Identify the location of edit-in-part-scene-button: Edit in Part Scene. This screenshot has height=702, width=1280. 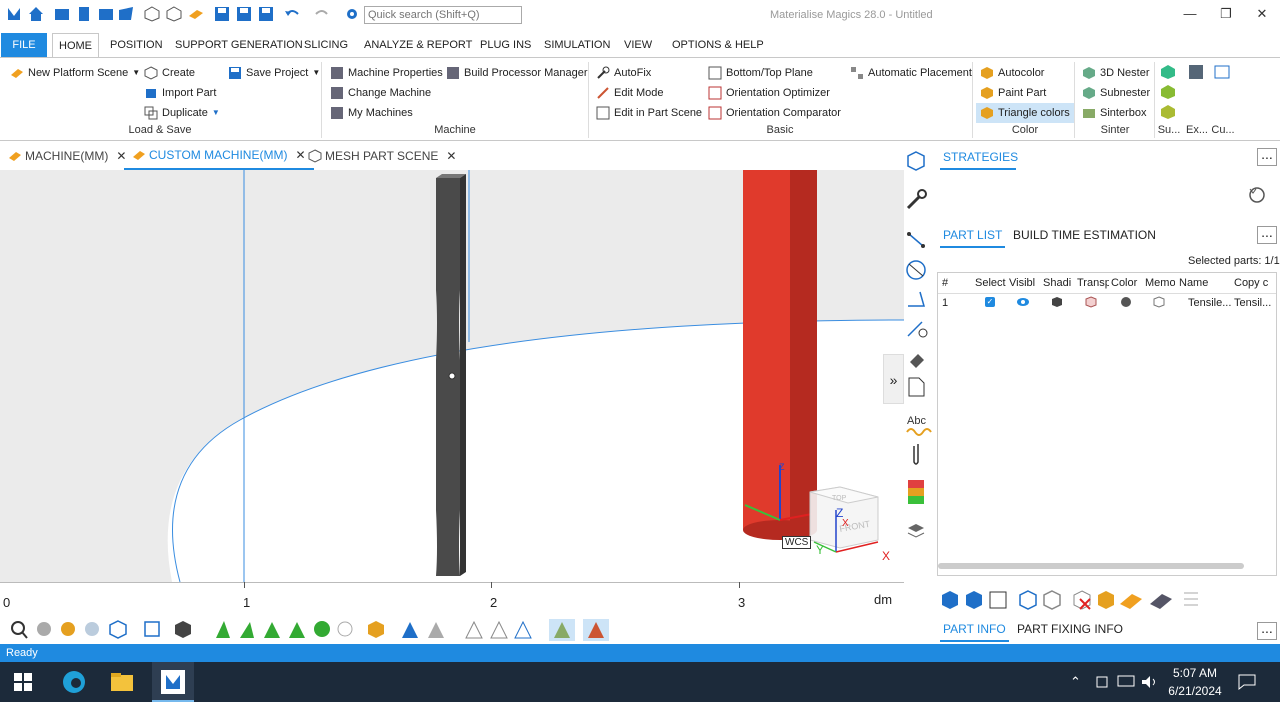
(649, 113).